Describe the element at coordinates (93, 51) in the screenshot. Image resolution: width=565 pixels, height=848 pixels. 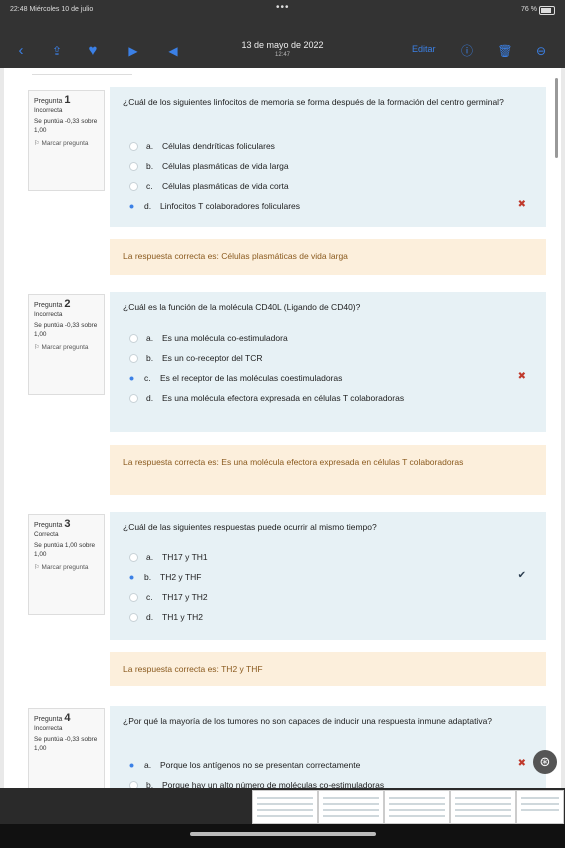
I see `heart-icon: ♥` at that location.